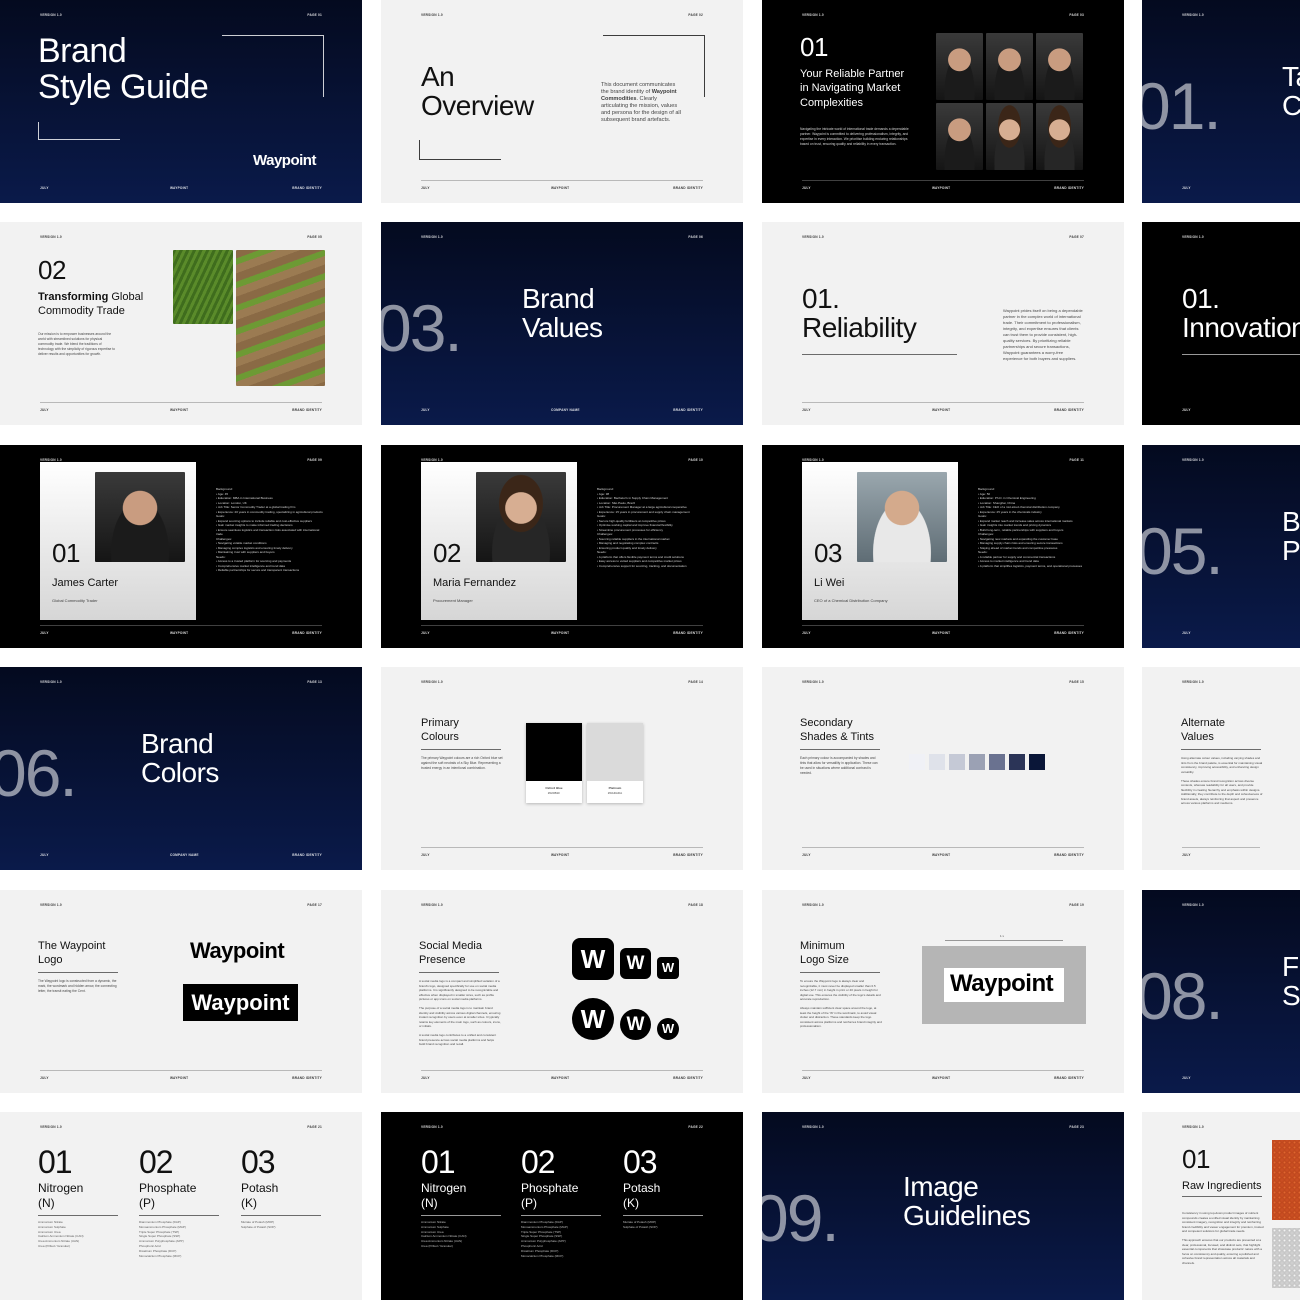 The height and width of the screenshot is (1300, 1300). Describe the element at coordinates (314, 460) in the screenshot. I see `page-number: PAGE 09` at that location.